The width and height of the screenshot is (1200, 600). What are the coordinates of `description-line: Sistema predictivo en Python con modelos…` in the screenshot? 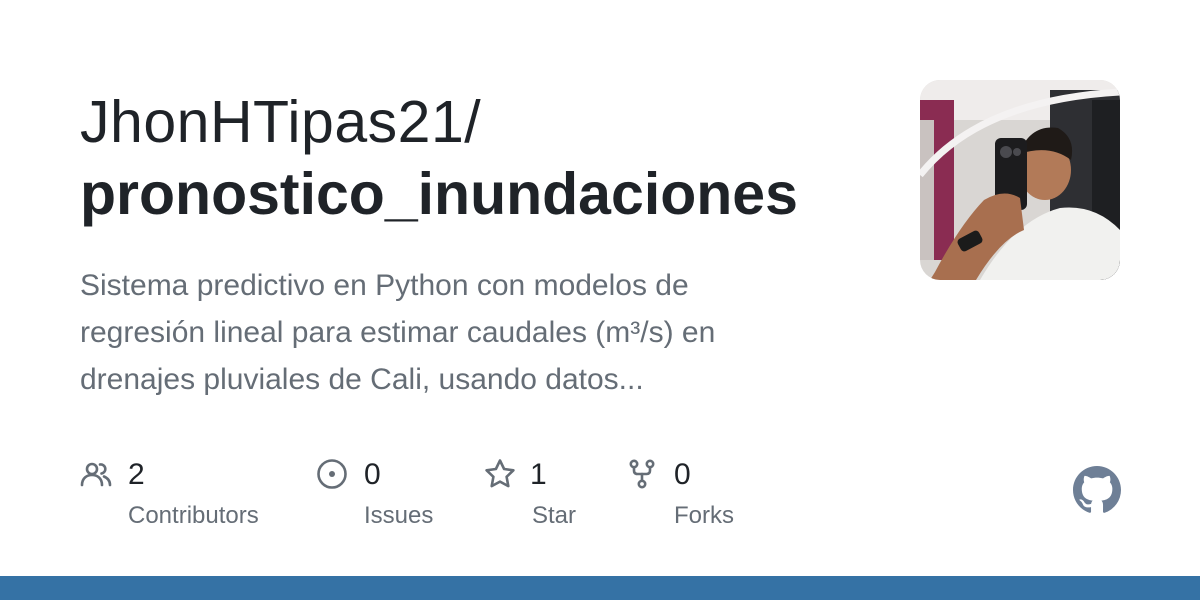 It's located at (384, 285).